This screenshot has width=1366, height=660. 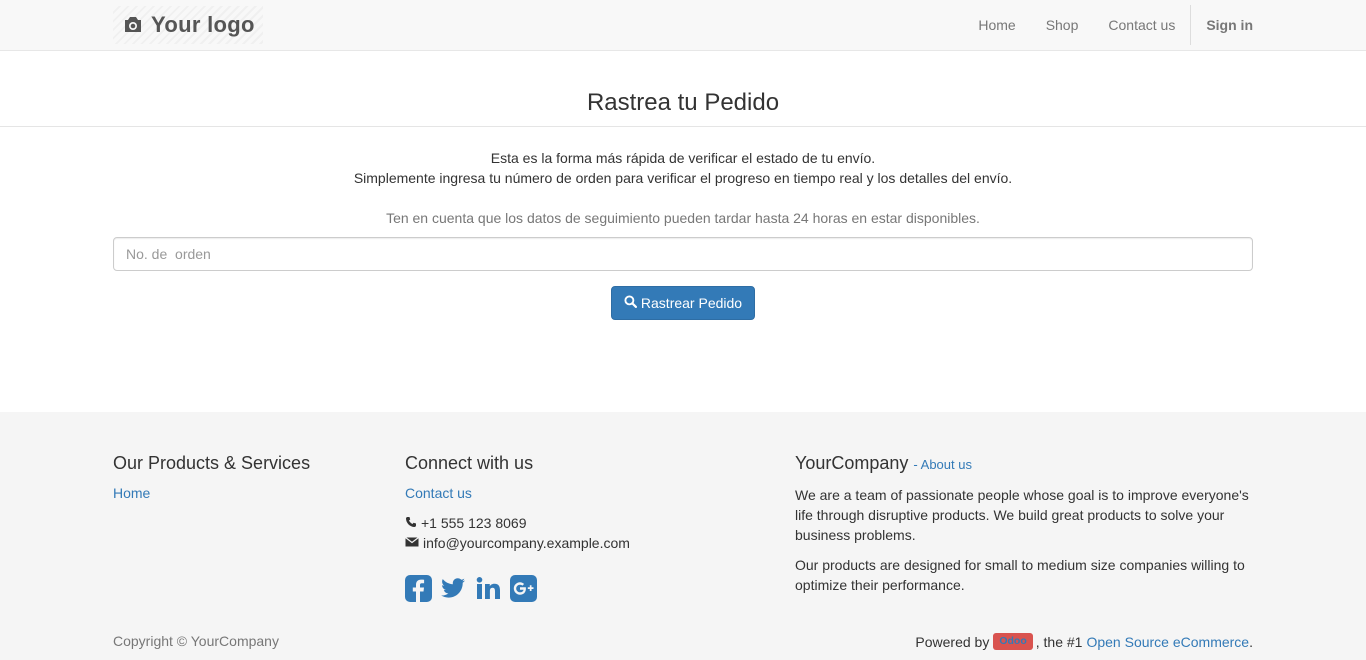 What do you see at coordinates (683, 126) in the screenshot?
I see `title-divider` at bounding box center [683, 126].